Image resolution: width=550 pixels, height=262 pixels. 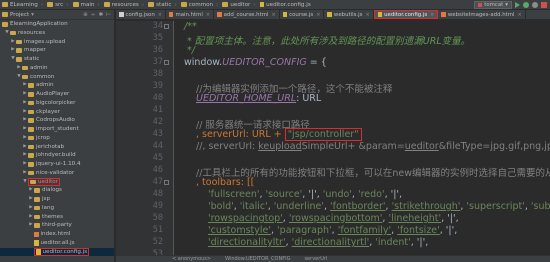 What do you see at coordinates (190, 14) in the screenshot?
I see `editor-tab: main.html ×` at bounding box center [190, 14].